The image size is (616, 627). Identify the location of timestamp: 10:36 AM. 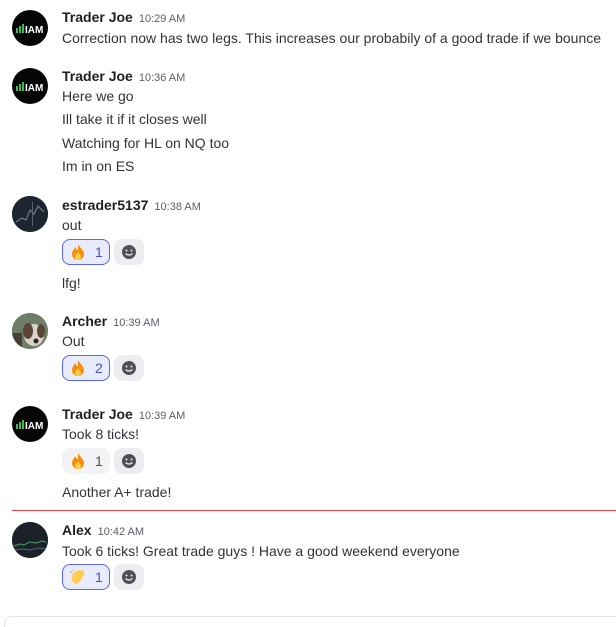
(162, 78).